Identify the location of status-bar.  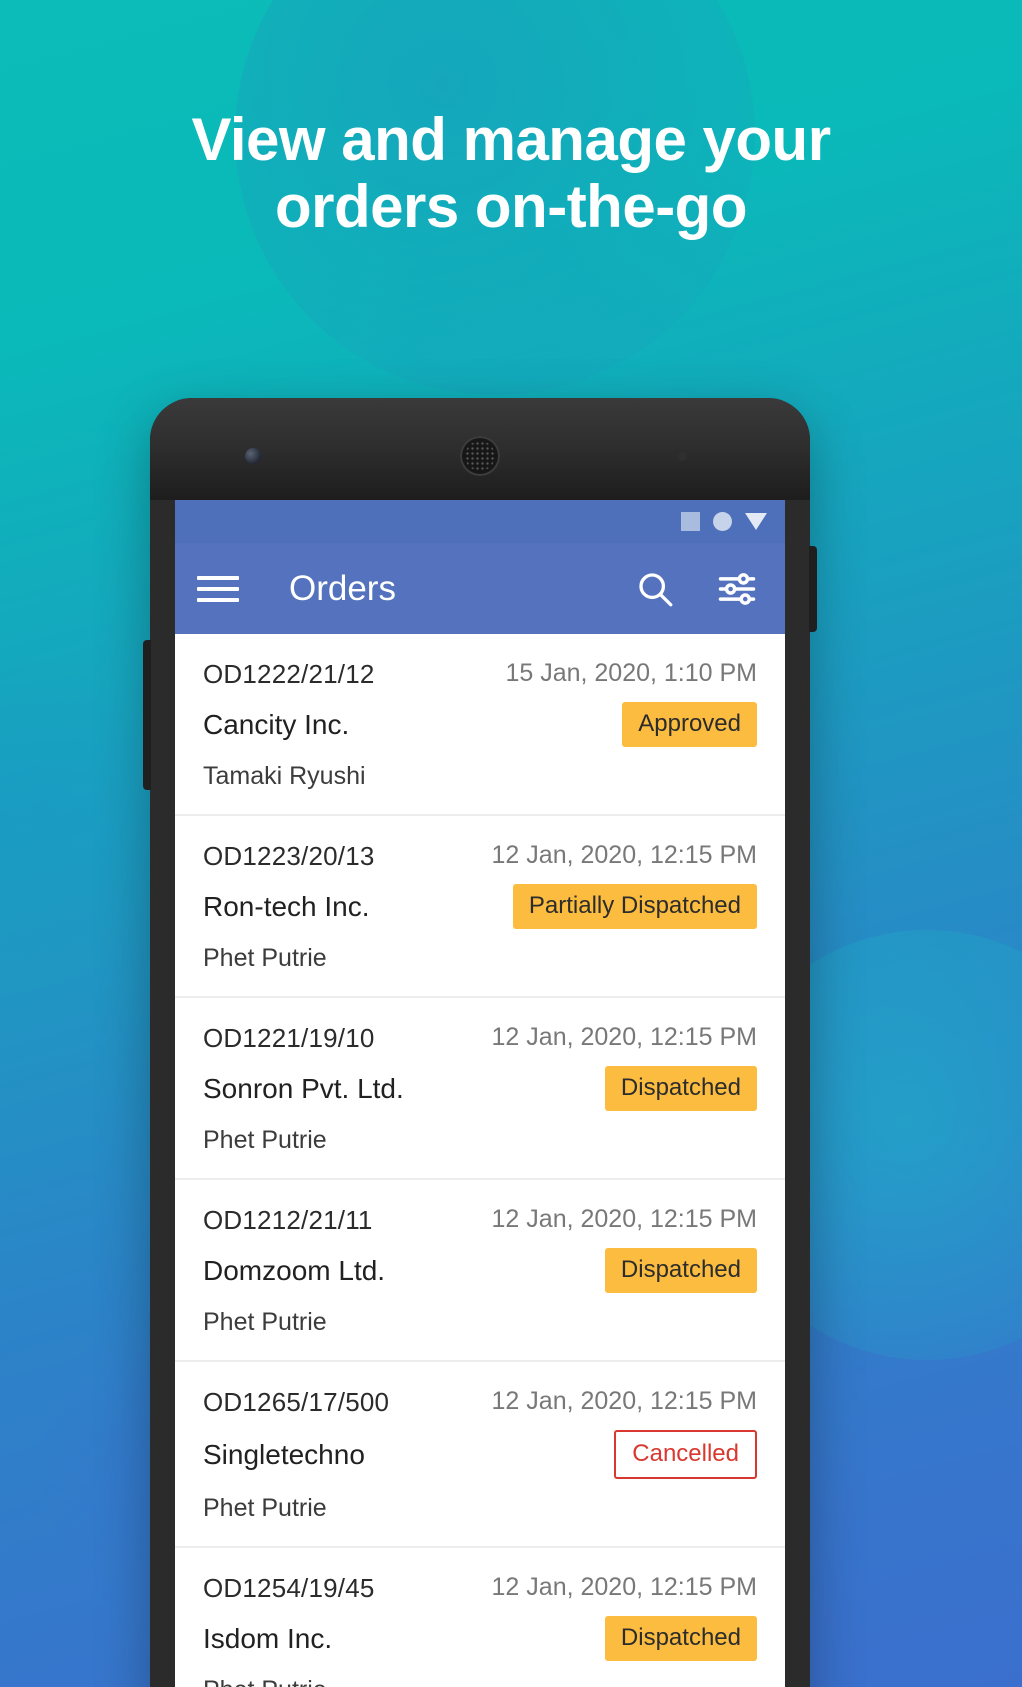
(480, 521).